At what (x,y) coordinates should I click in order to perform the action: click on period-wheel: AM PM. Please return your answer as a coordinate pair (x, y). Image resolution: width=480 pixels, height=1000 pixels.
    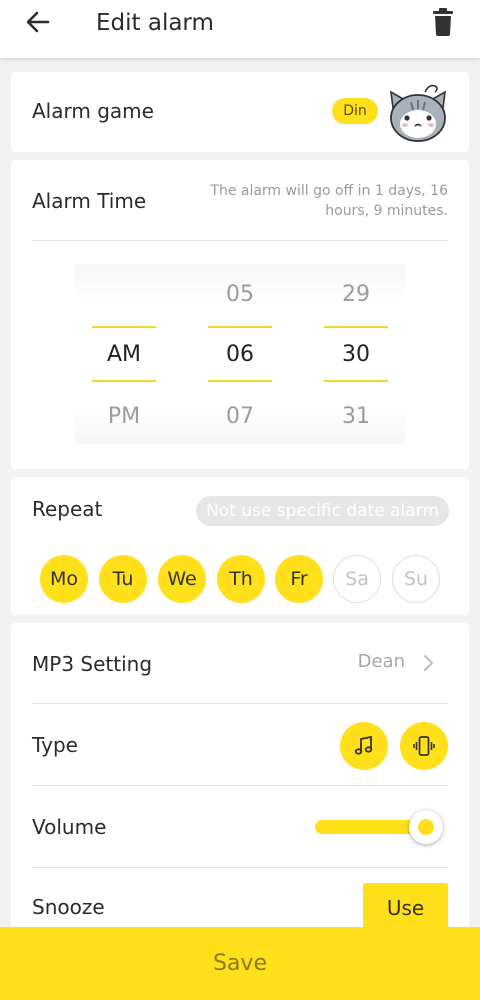
    Looking at the image, I should click on (124, 354).